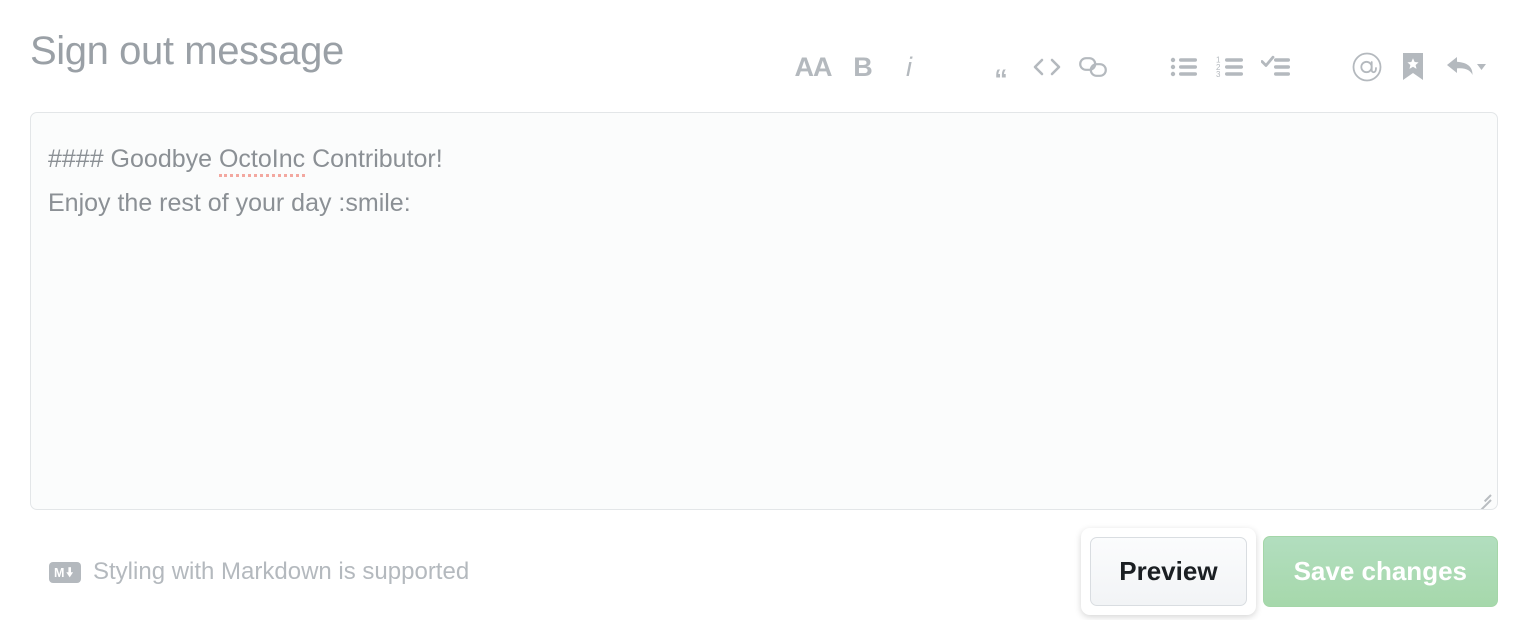 The height and width of the screenshot is (620, 1528). I want to click on preview-button: Preview, so click(1168, 571).